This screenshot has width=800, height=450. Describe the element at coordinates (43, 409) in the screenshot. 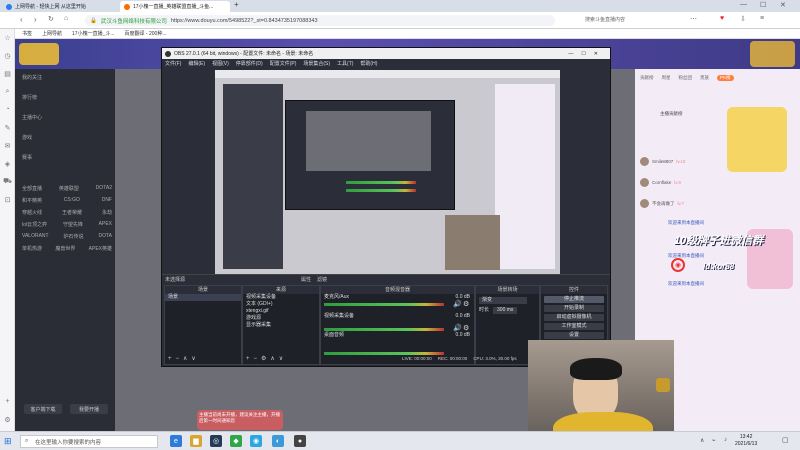

I see `client-download-button: 客户端下载` at that location.